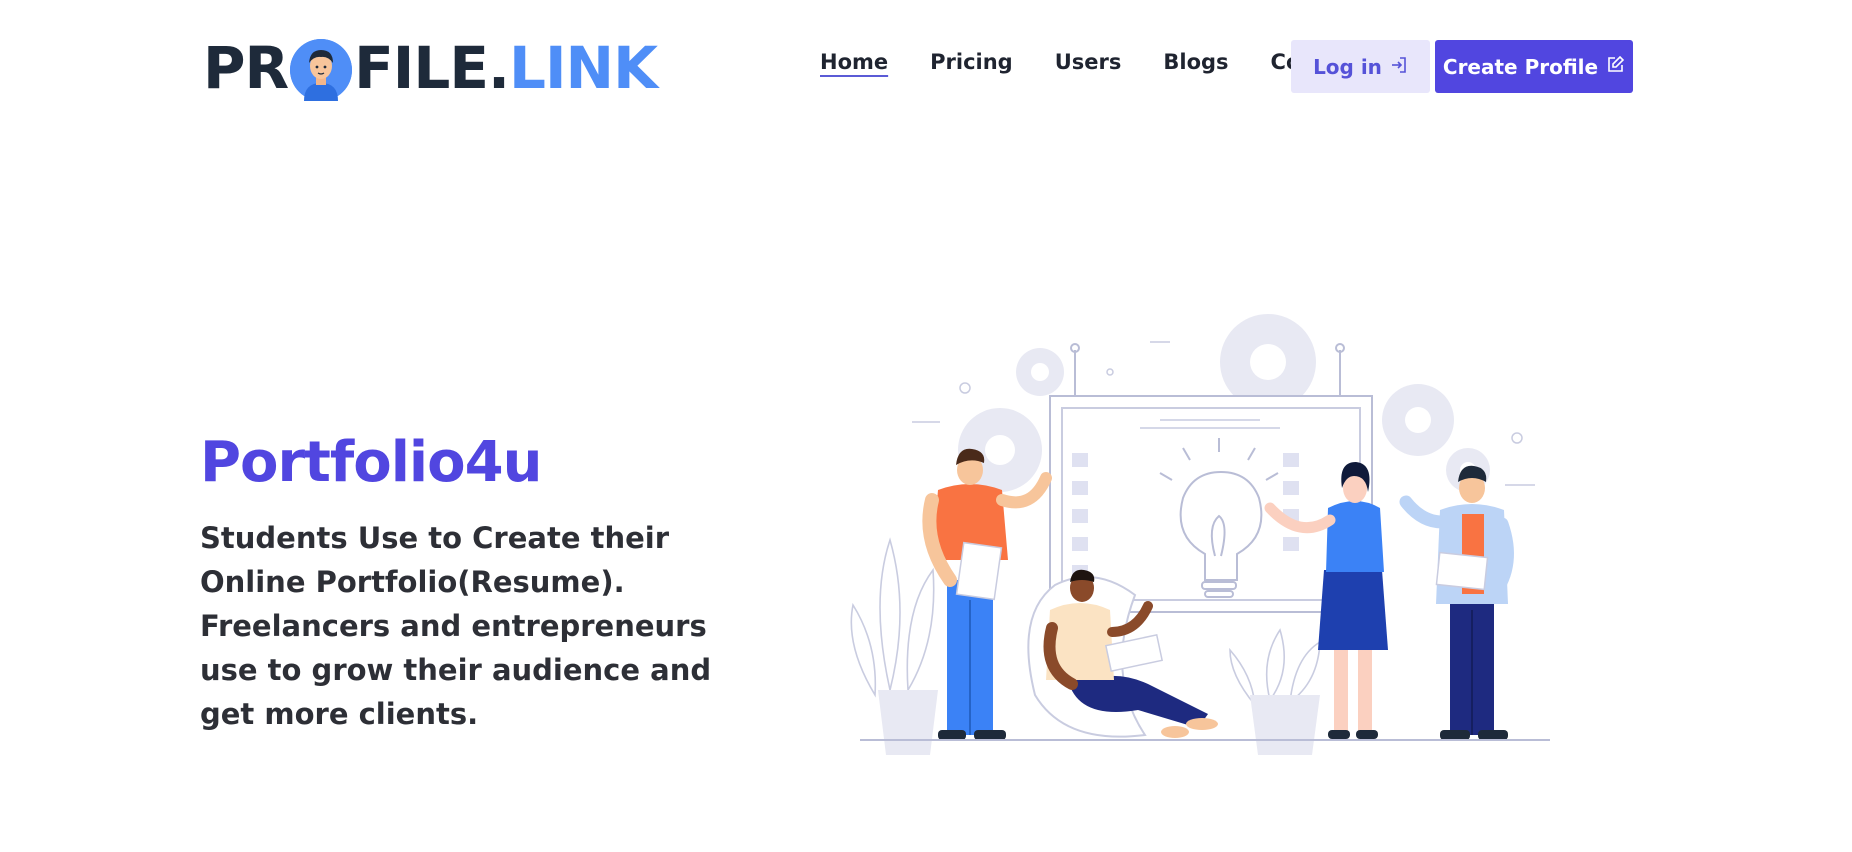  I want to click on create-profile-button: Create Profile, so click(1534, 66).